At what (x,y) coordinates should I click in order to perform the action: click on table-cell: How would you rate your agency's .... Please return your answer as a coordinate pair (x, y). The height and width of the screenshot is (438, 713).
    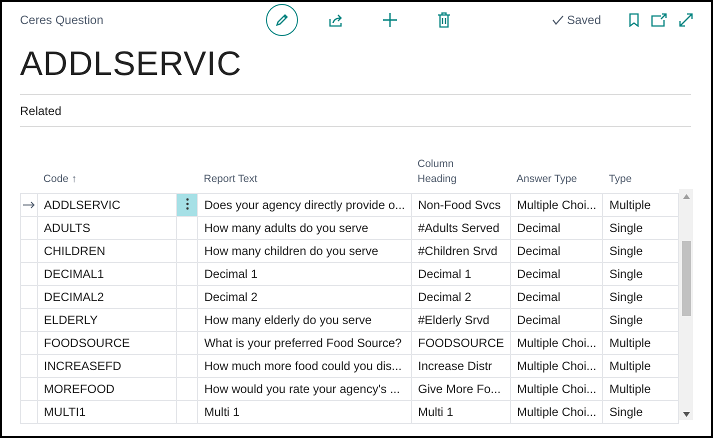
    Looking at the image, I should click on (305, 389).